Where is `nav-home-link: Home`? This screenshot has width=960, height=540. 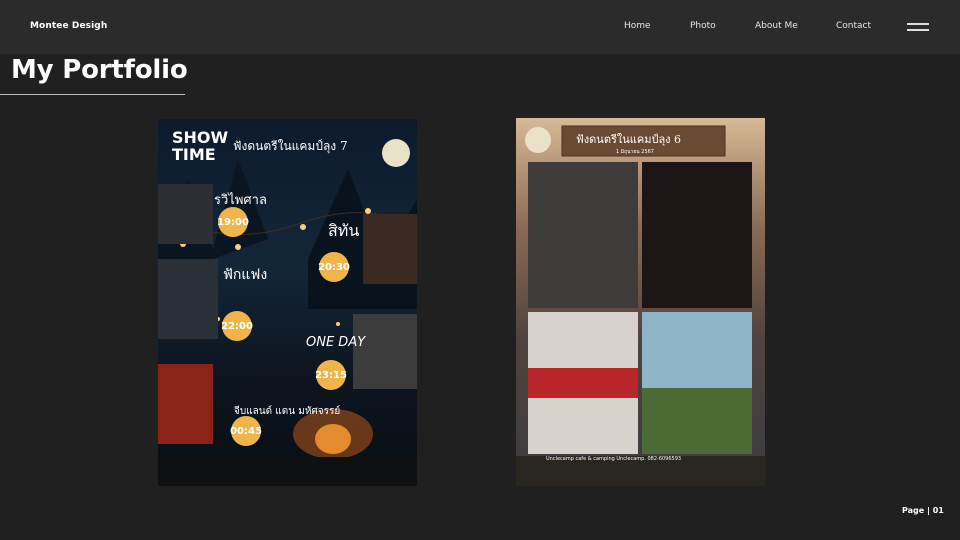
nav-home-link: Home is located at coordinates (637, 26).